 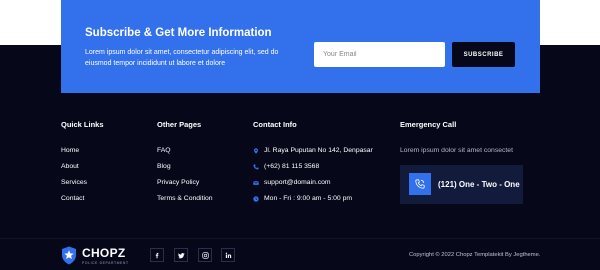 I want to click on shield-star-icon, so click(x=69, y=255).